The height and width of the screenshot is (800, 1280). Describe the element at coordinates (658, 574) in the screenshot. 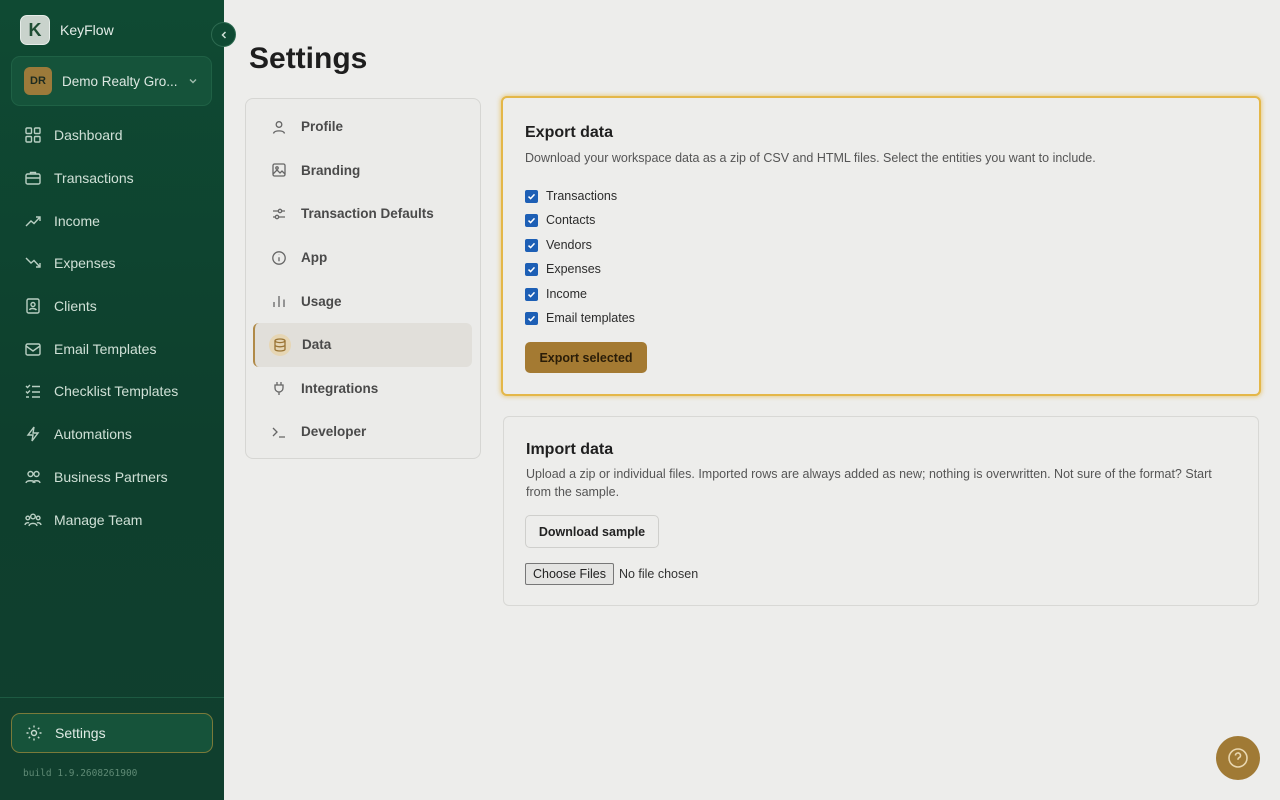

I see `file-status: No file chosen` at that location.